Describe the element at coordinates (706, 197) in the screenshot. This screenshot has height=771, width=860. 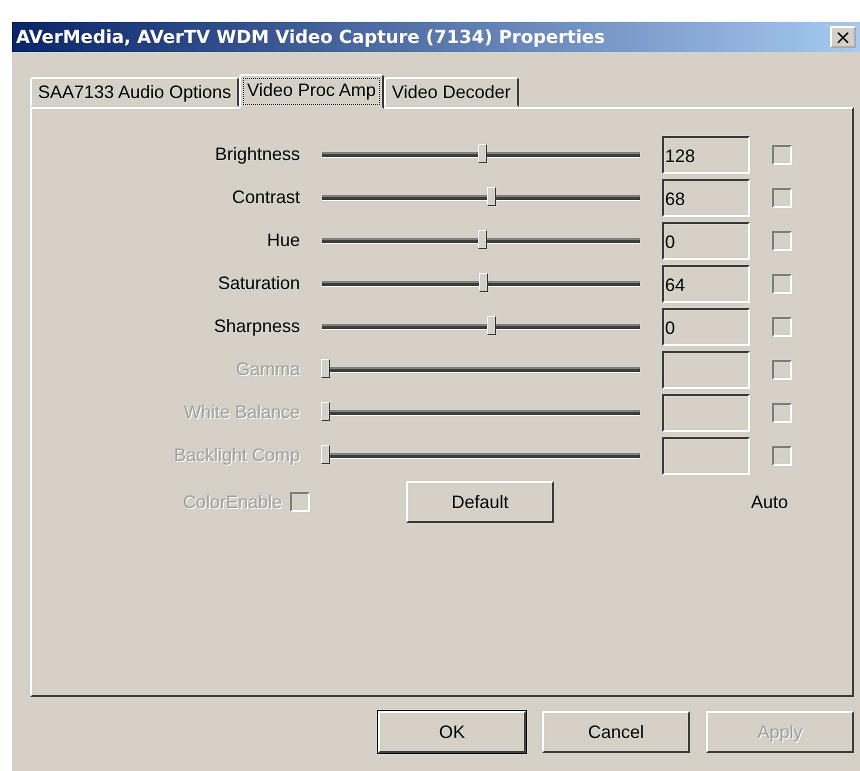
I see `value-field: 68` at that location.